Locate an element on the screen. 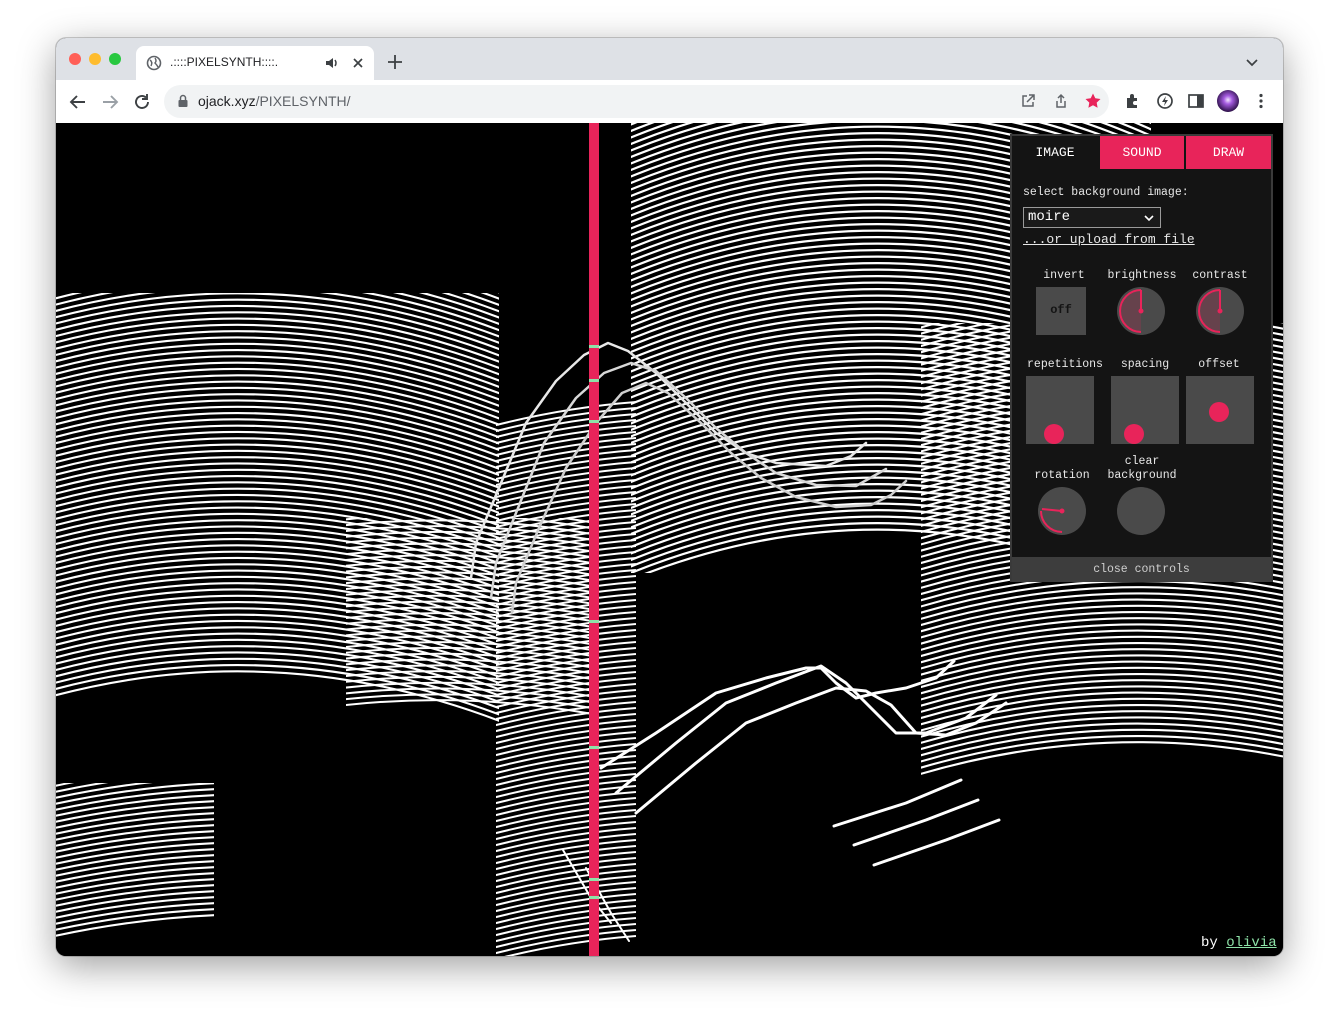  menu-icon is located at coordinates (1261, 101).